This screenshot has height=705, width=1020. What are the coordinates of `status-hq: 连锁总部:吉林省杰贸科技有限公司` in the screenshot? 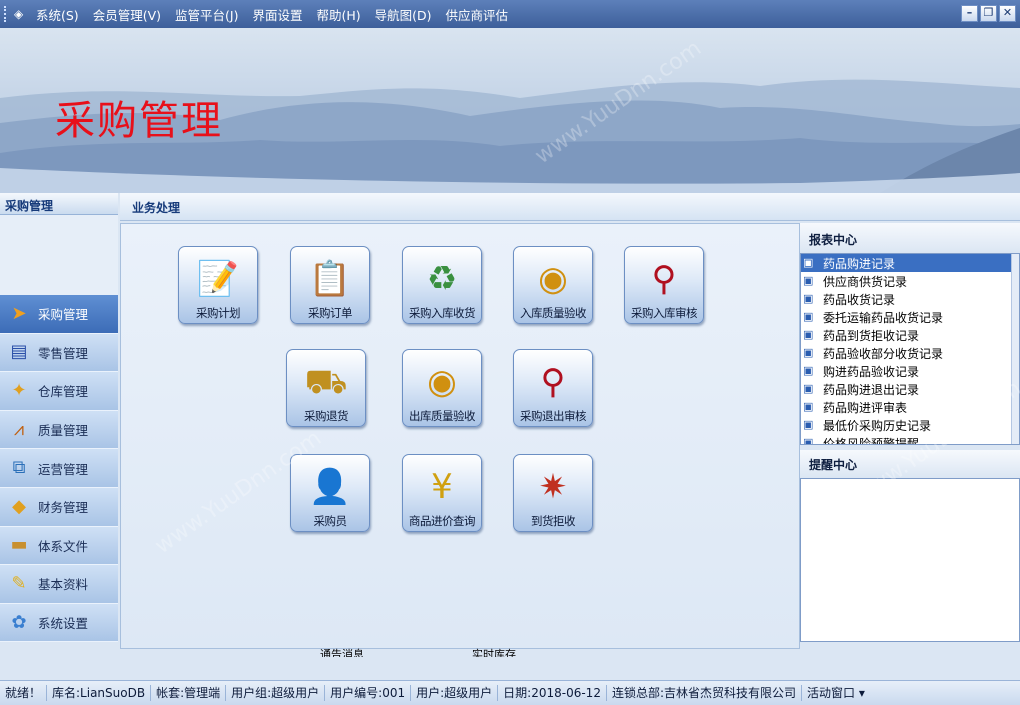 It's located at (705, 693).